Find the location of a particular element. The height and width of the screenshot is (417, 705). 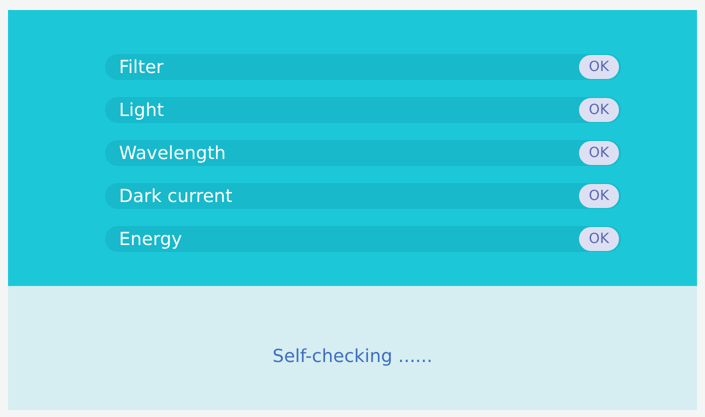

check-label: Wavelength is located at coordinates (172, 154).